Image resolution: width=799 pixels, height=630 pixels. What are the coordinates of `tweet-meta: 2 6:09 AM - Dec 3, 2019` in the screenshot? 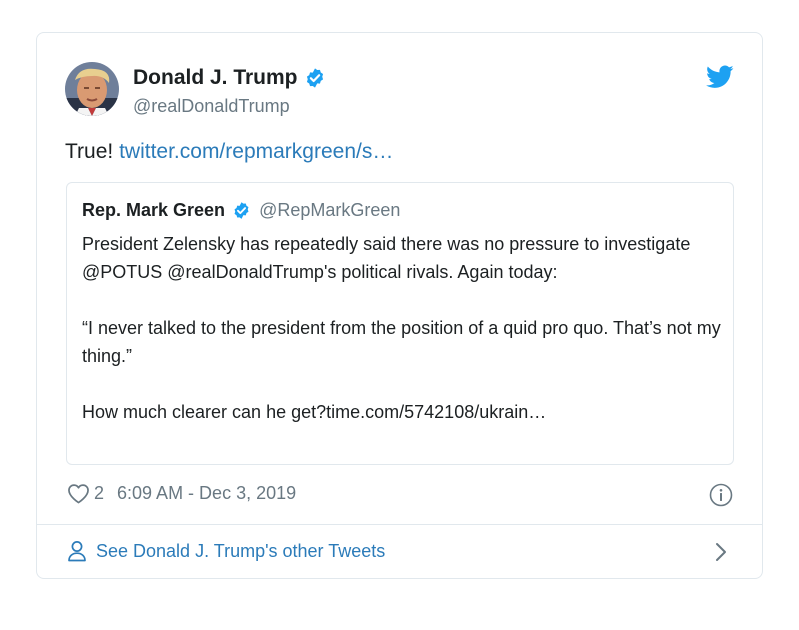 It's located at (181, 493).